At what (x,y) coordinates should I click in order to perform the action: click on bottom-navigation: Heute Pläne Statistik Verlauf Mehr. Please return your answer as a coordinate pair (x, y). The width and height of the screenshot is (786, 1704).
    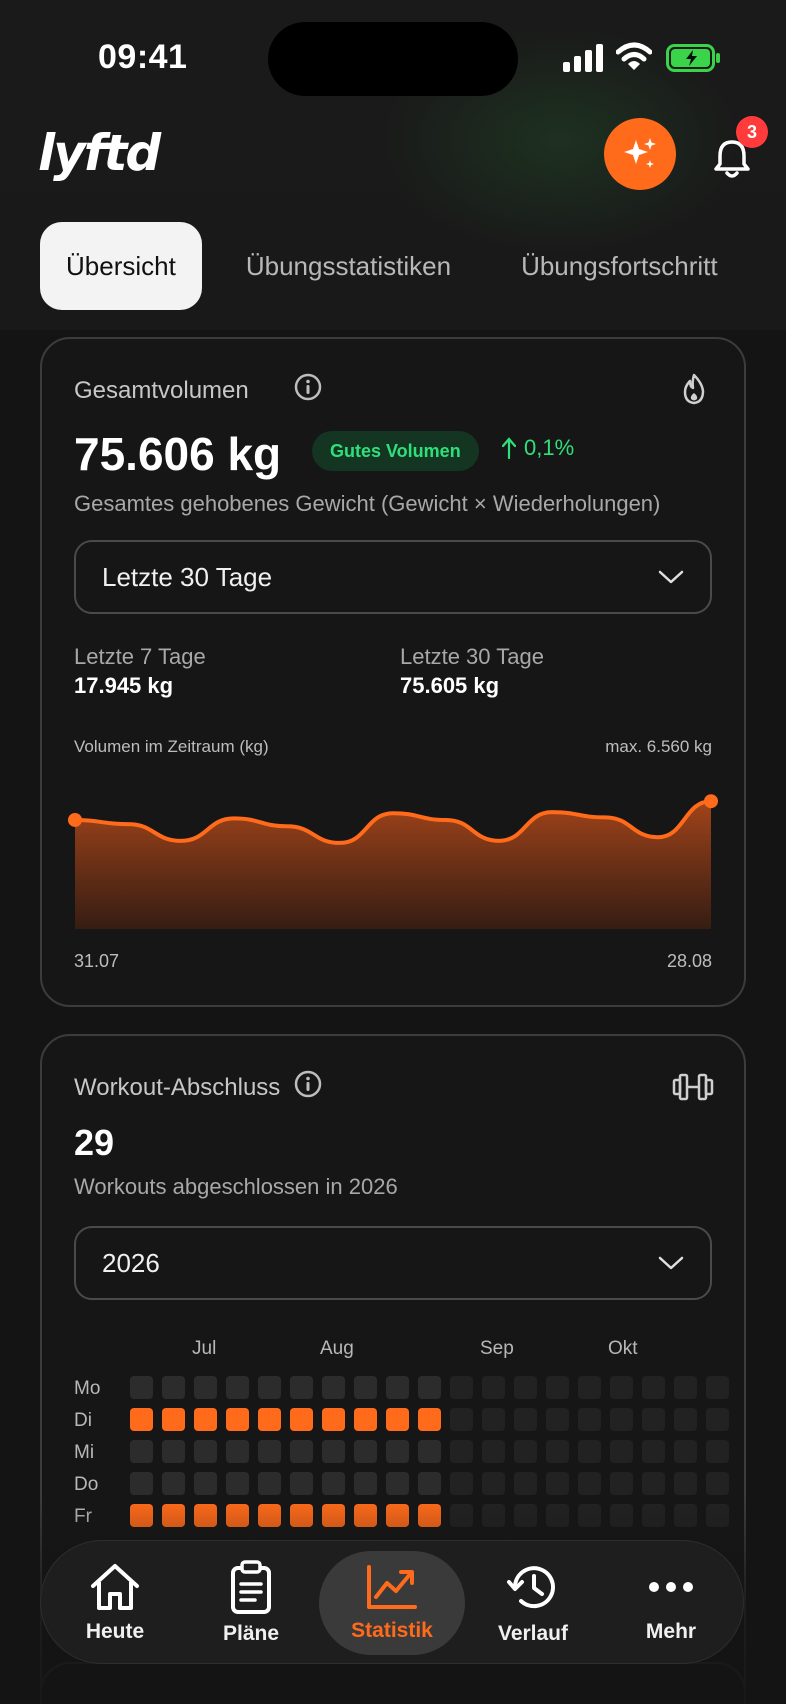
    Looking at the image, I should click on (392, 1602).